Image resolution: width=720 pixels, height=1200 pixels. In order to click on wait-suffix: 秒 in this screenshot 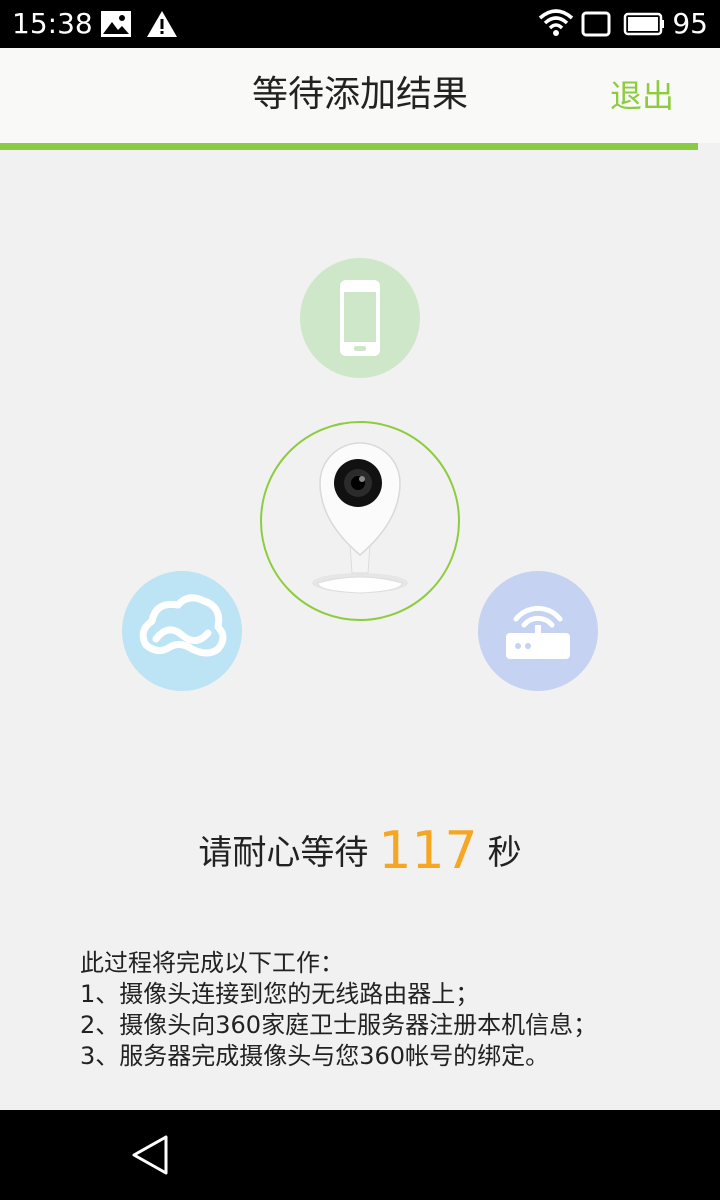, I will do `click(504, 853)`.